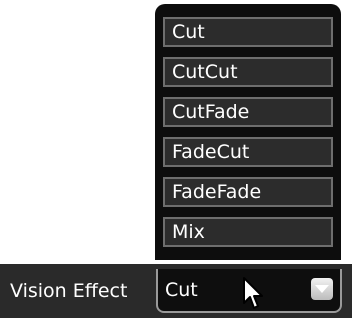 Image resolution: width=352 pixels, height=318 pixels. What do you see at coordinates (248, 32) in the screenshot?
I see `option-cut: Cut` at bounding box center [248, 32].